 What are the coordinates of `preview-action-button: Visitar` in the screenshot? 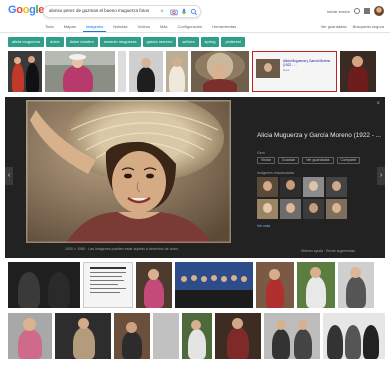 It's located at (266, 160).